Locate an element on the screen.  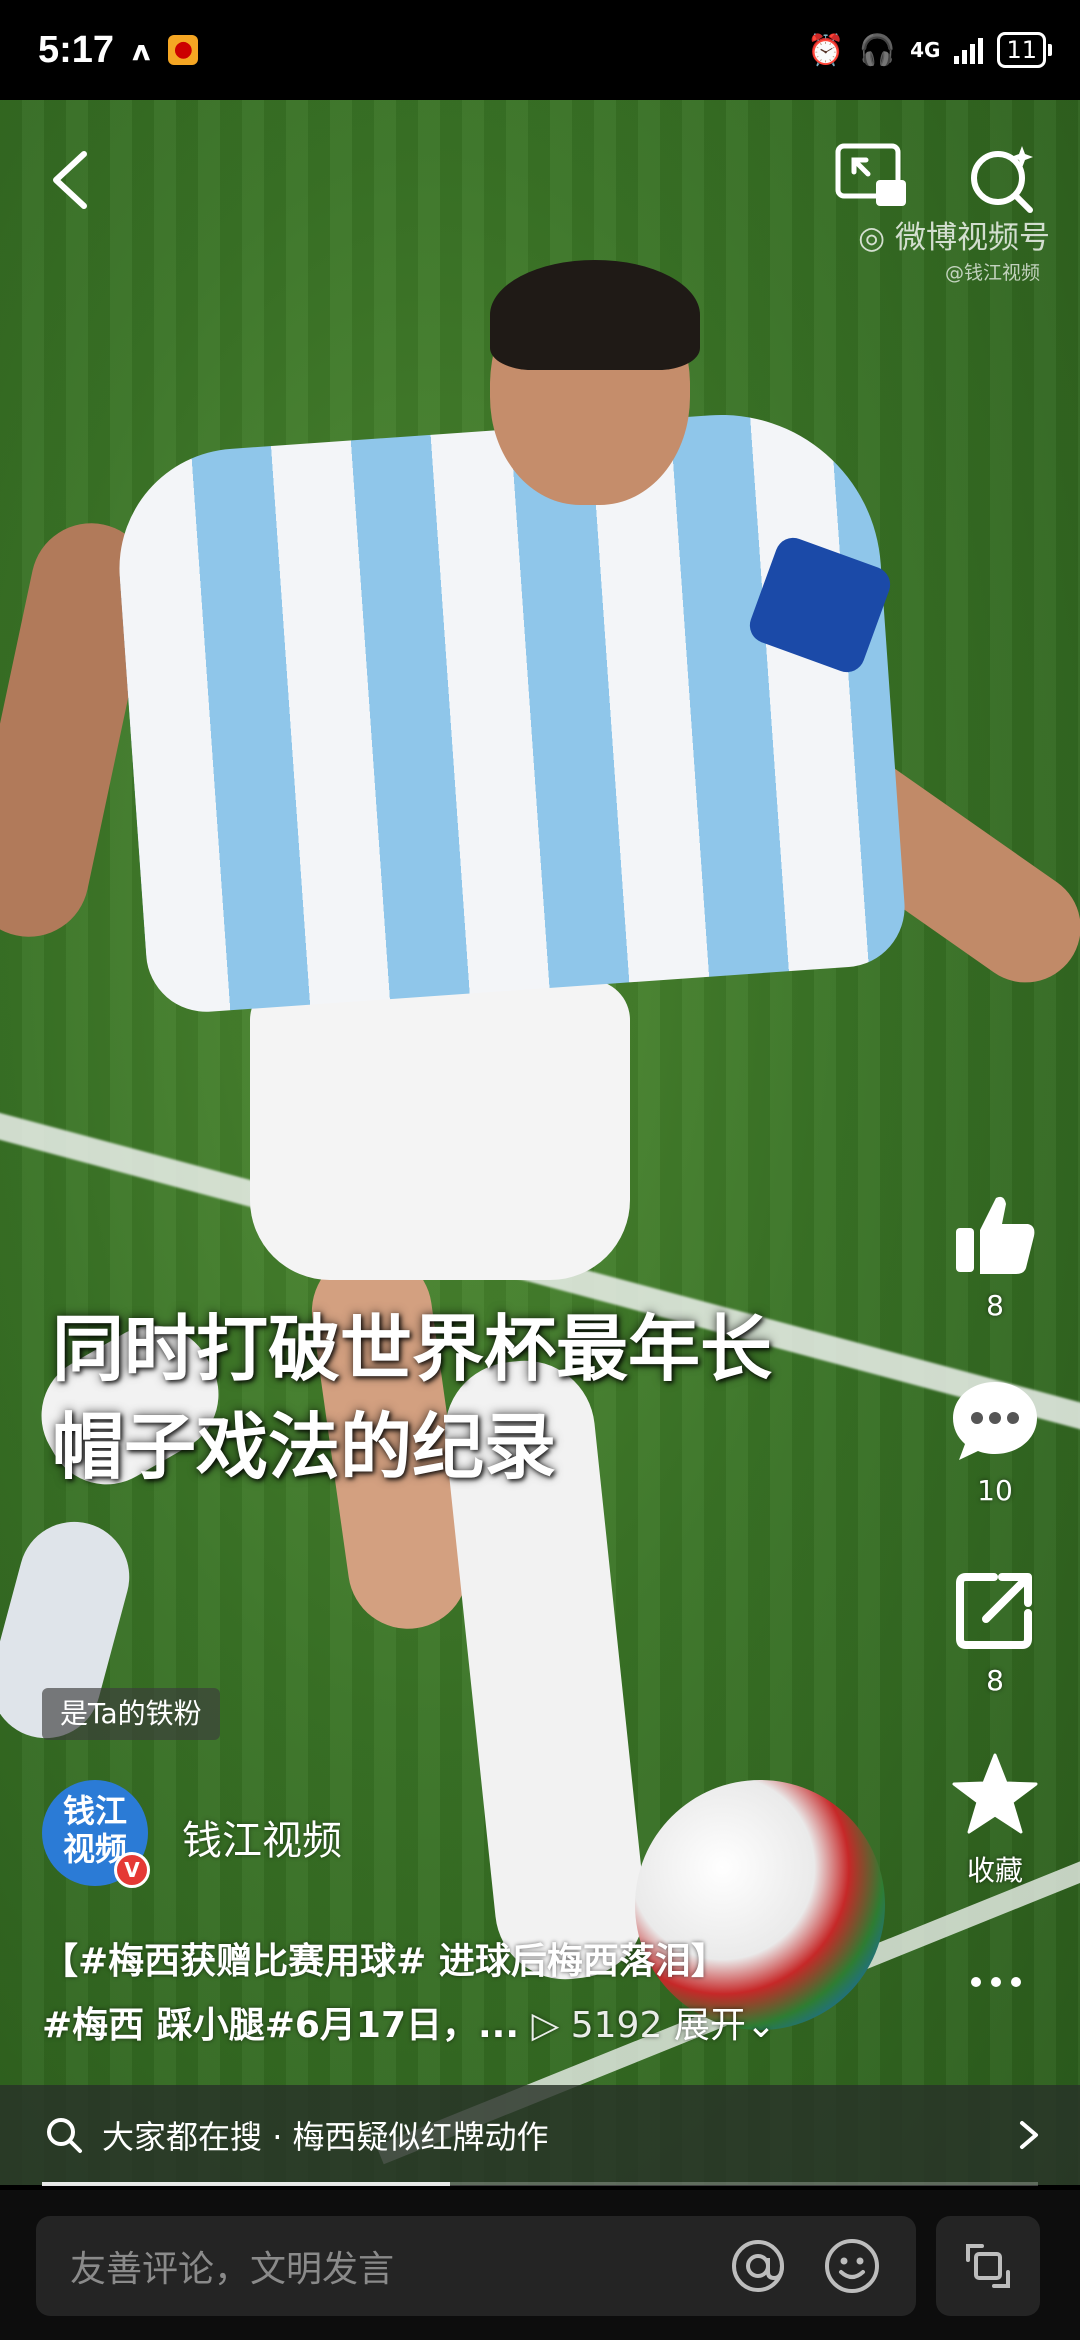
star-icon is located at coordinates (995, 1793).